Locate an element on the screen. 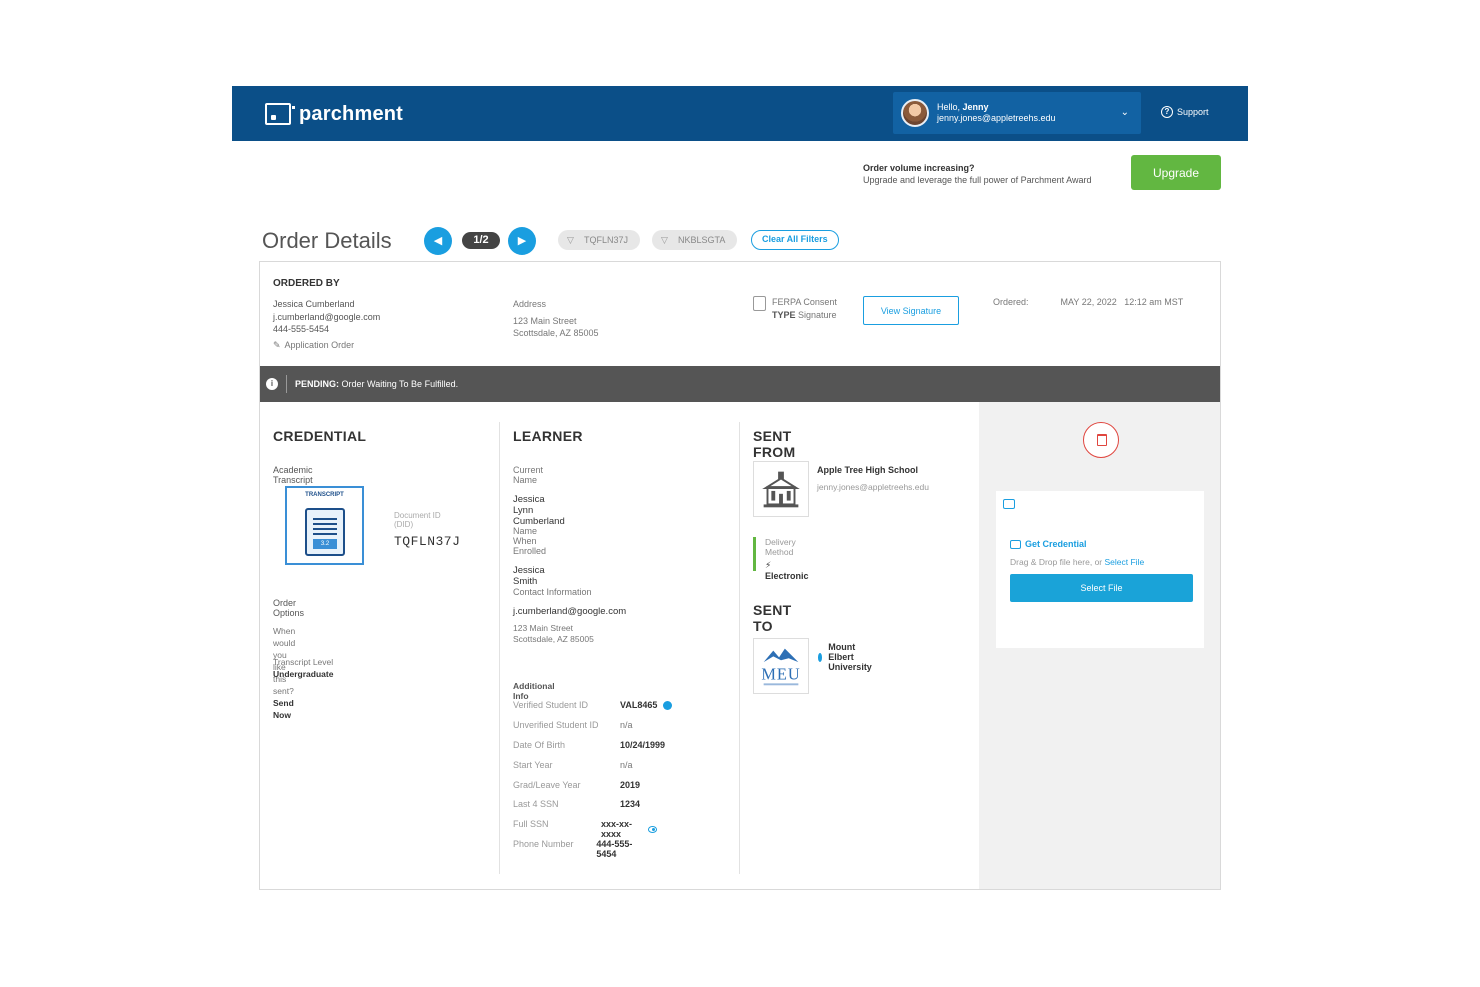  filter-chip-2: ▽ NKBLSGTA is located at coordinates (695, 240).